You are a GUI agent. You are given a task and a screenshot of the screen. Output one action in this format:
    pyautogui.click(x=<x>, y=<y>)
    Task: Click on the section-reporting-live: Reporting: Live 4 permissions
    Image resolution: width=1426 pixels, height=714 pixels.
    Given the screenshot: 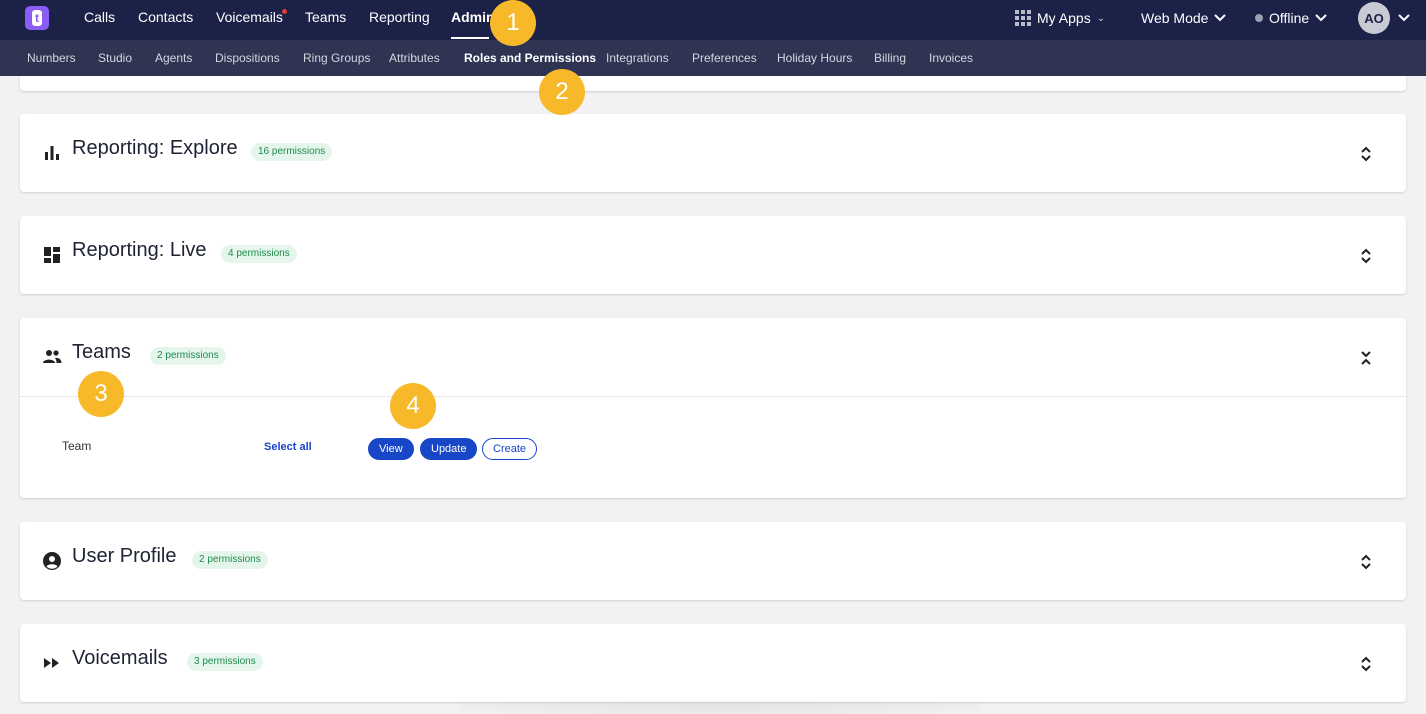 What is the action you would take?
    pyautogui.click(x=713, y=255)
    